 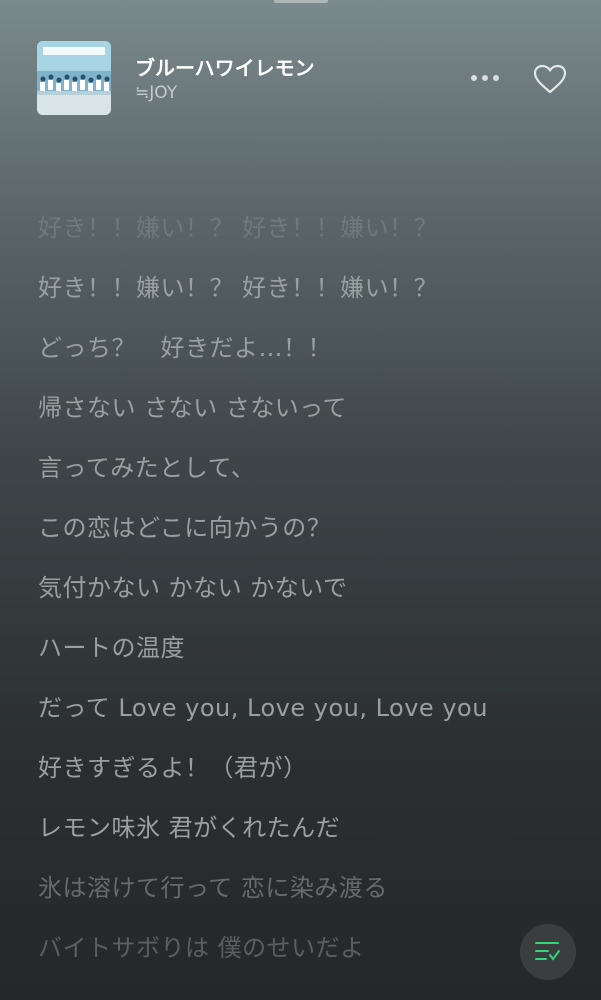 I want to click on lyric-line: バイトサボりは 僕のせいだよ, so click(x=263, y=948).